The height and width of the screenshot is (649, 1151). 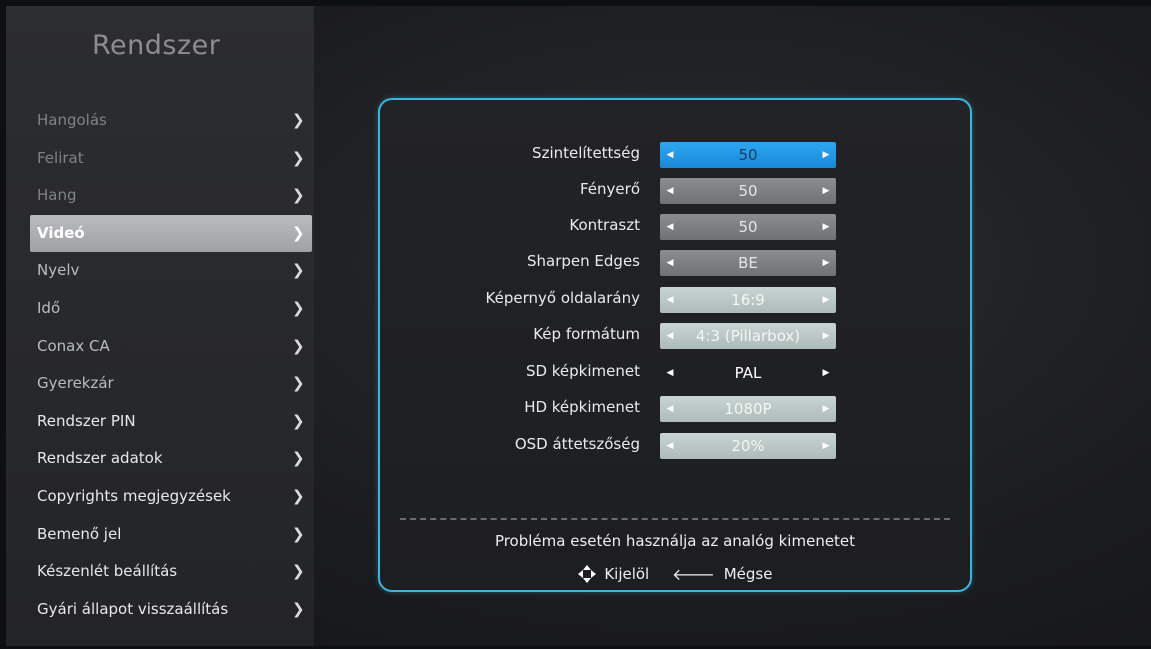 What do you see at coordinates (100, 458) in the screenshot?
I see `sidebar-item-label: Rendszer adatok` at bounding box center [100, 458].